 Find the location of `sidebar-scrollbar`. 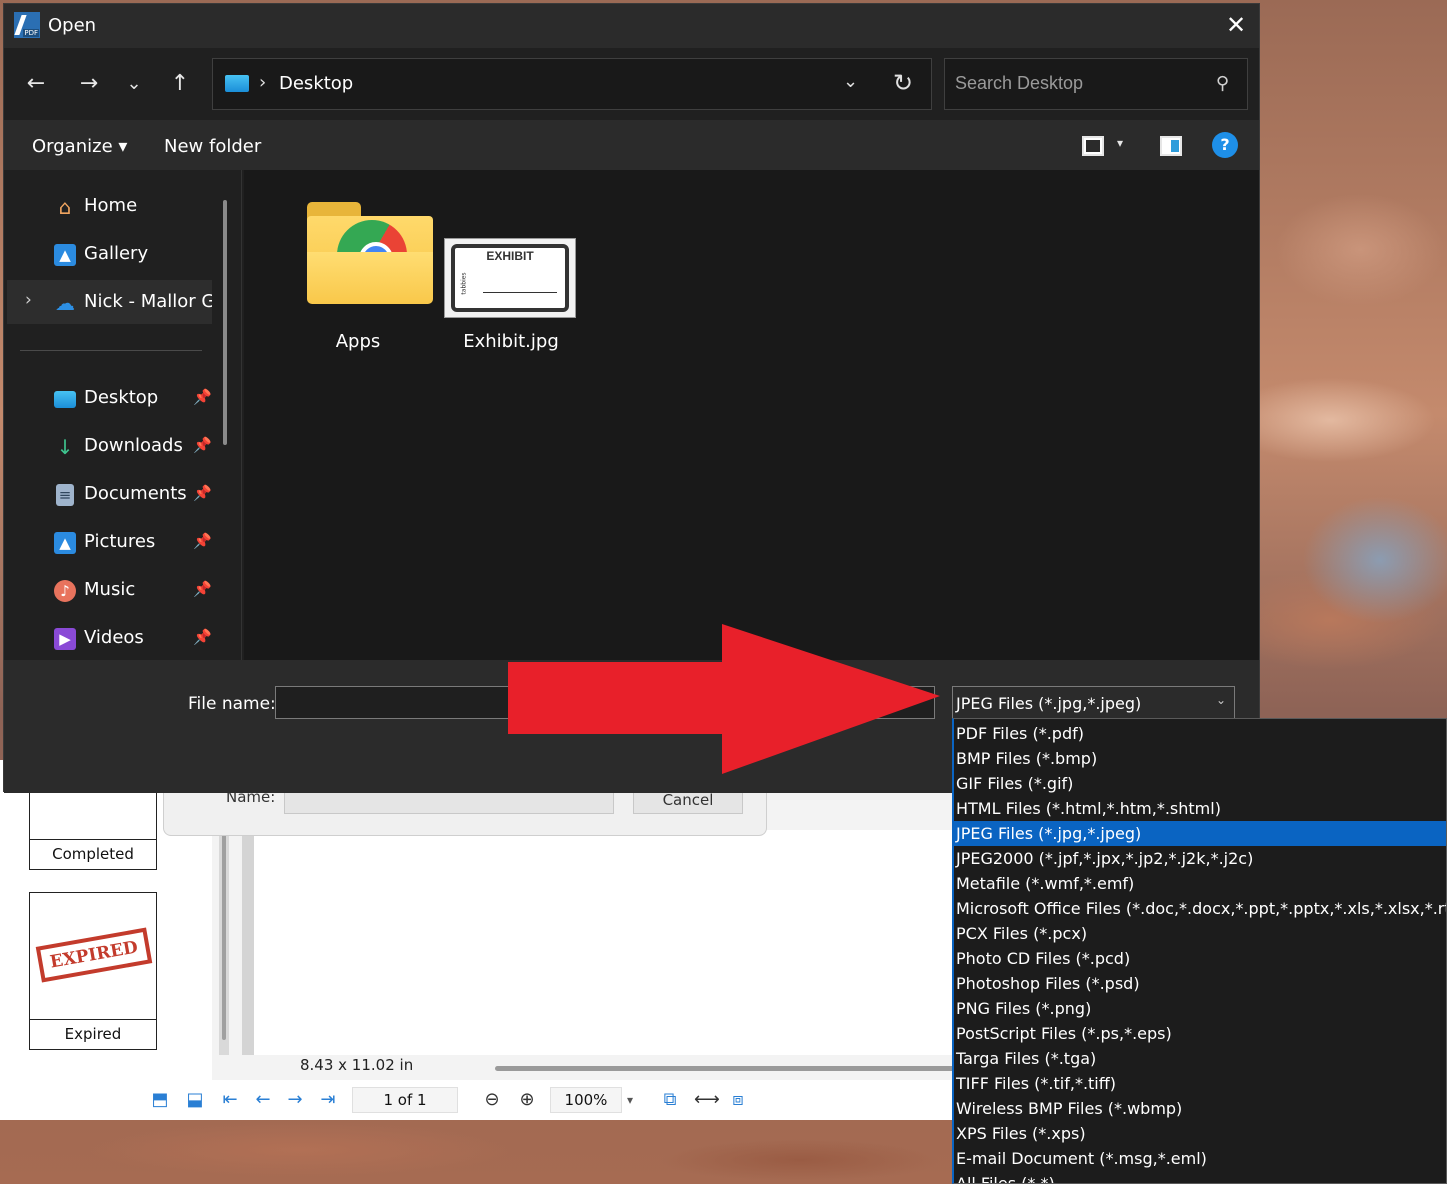

sidebar-scrollbar is located at coordinates (225, 322).